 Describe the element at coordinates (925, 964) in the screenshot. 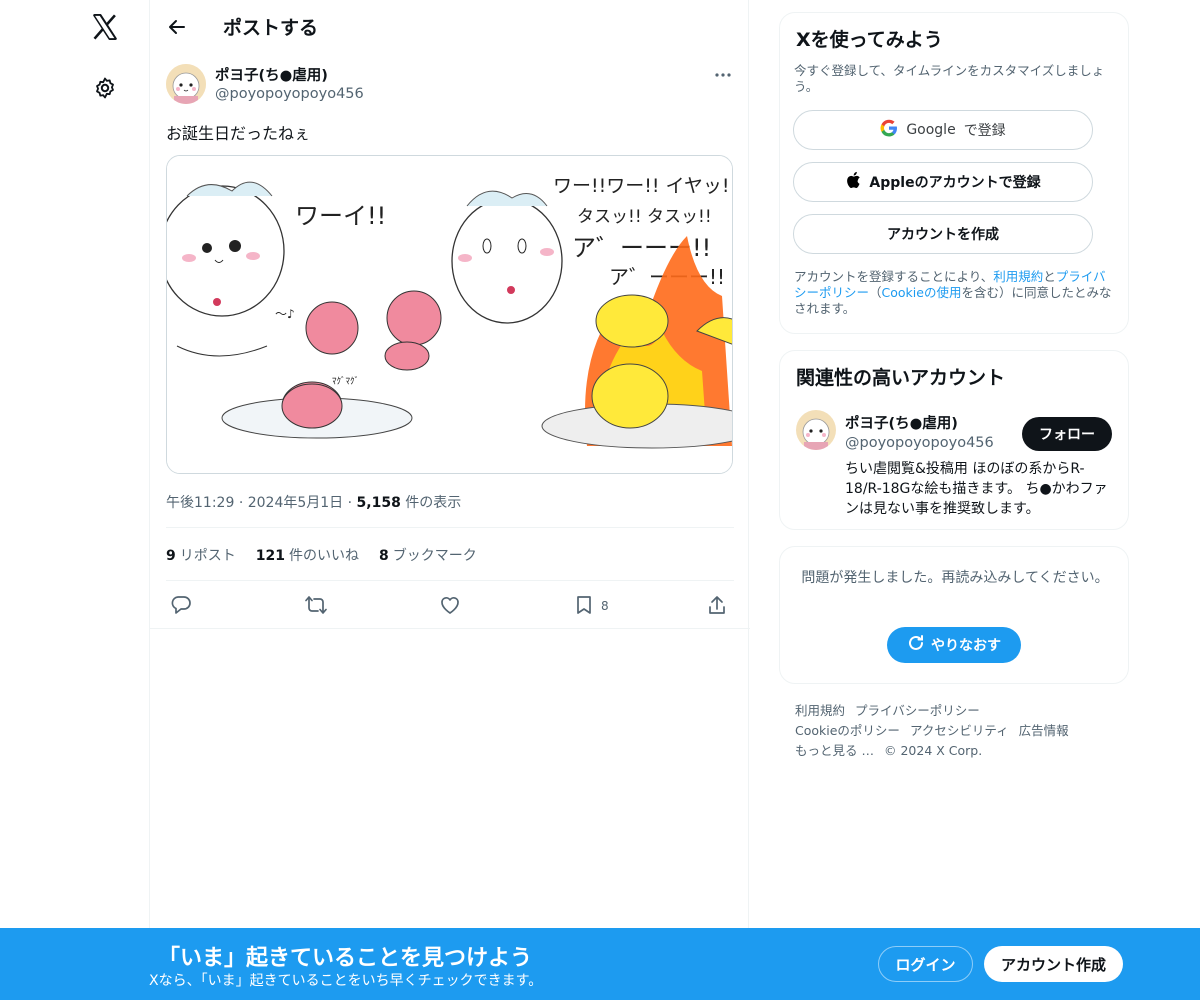

I see `login-button: ログイン` at that location.